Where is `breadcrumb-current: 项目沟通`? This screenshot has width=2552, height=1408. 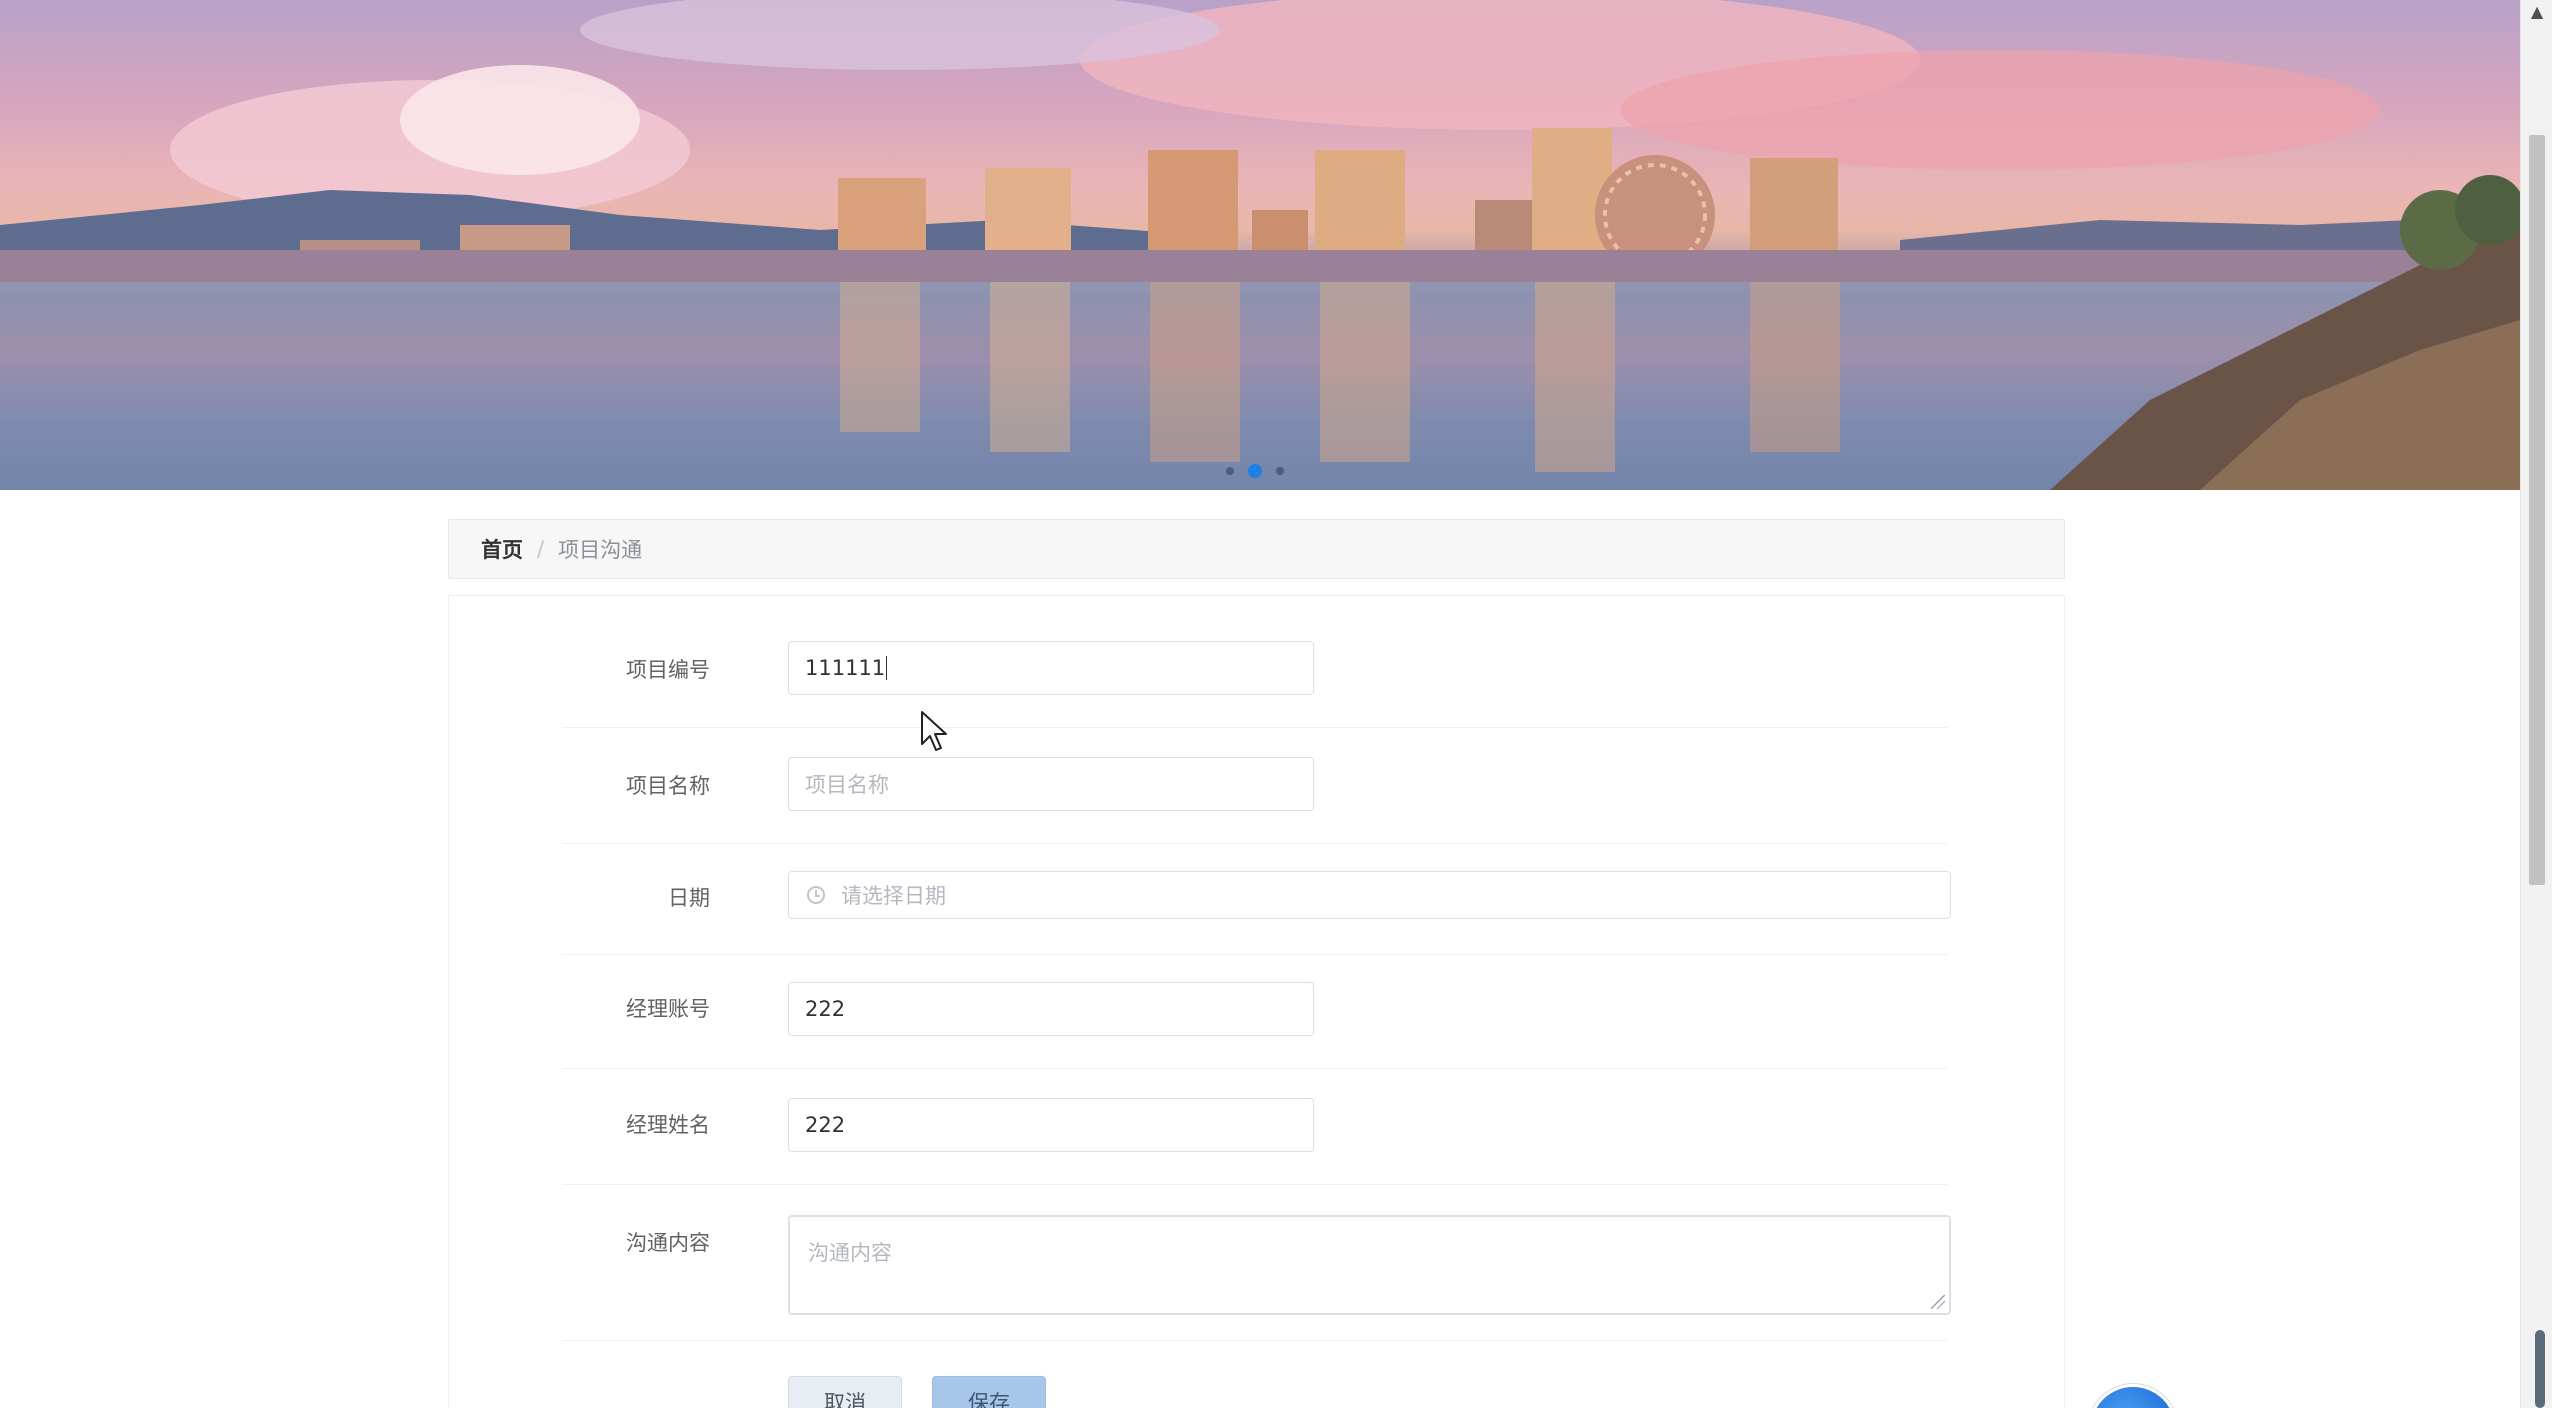 breadcrumb-current: 项目沟通 is located at coordinates (600, 550).